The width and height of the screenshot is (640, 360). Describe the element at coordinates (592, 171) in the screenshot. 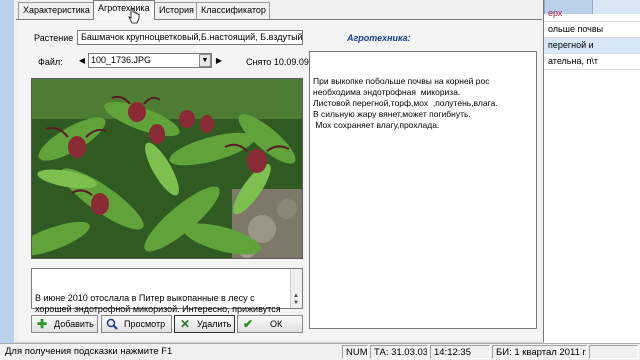

I see `background-window: ерх ольше почвы перегной и ательна, п\т` at that location.